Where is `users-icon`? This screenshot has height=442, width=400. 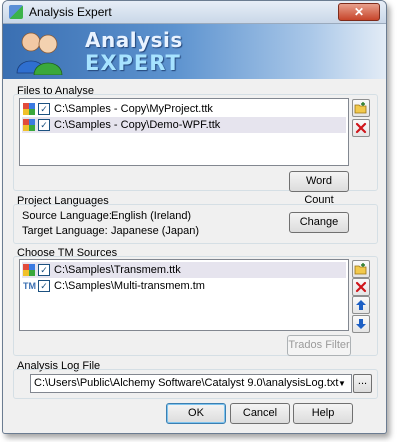
users-icon is located at coordinates (39, 53).